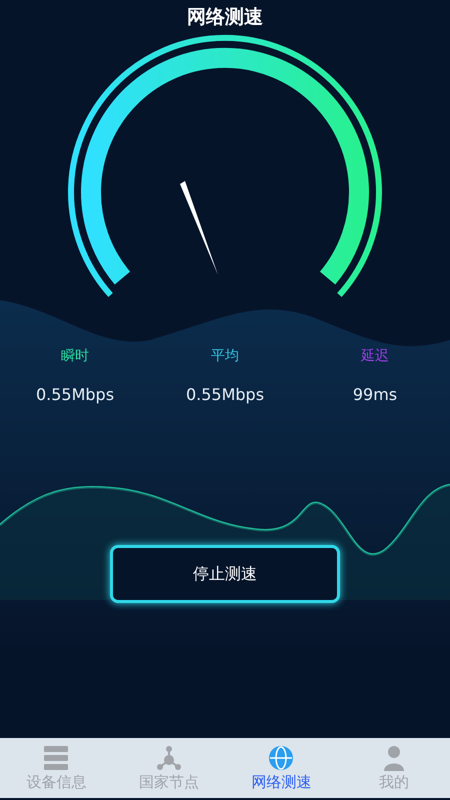 The height and width of the screenshot is (800, 450). Describe the element at coordinates (225, 356) in the screenshot. I see `stat-label: 平均` at that location.